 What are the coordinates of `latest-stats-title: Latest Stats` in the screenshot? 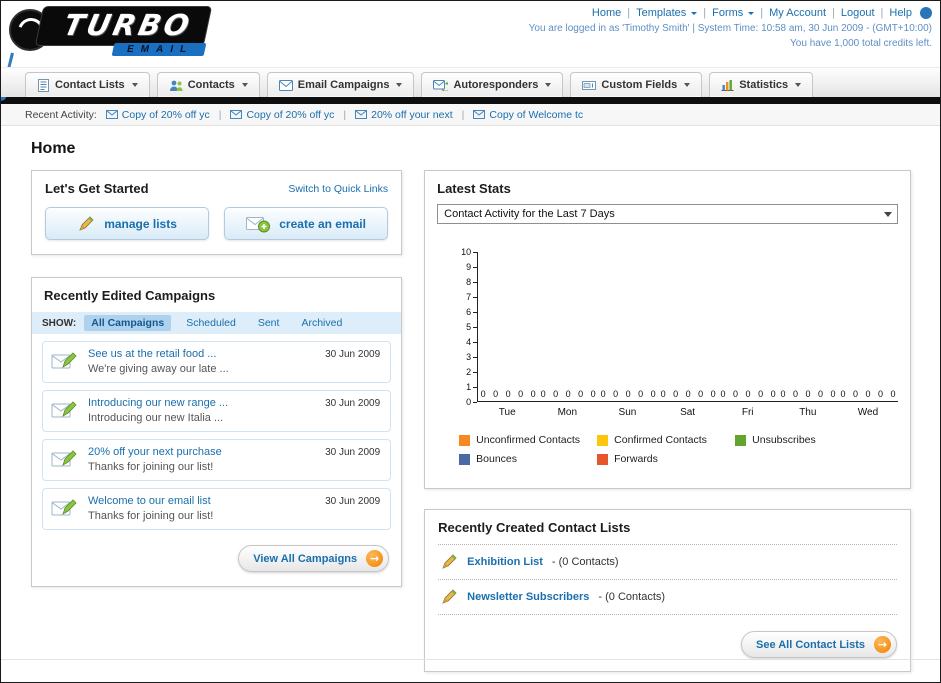 It's located at (474, 188).